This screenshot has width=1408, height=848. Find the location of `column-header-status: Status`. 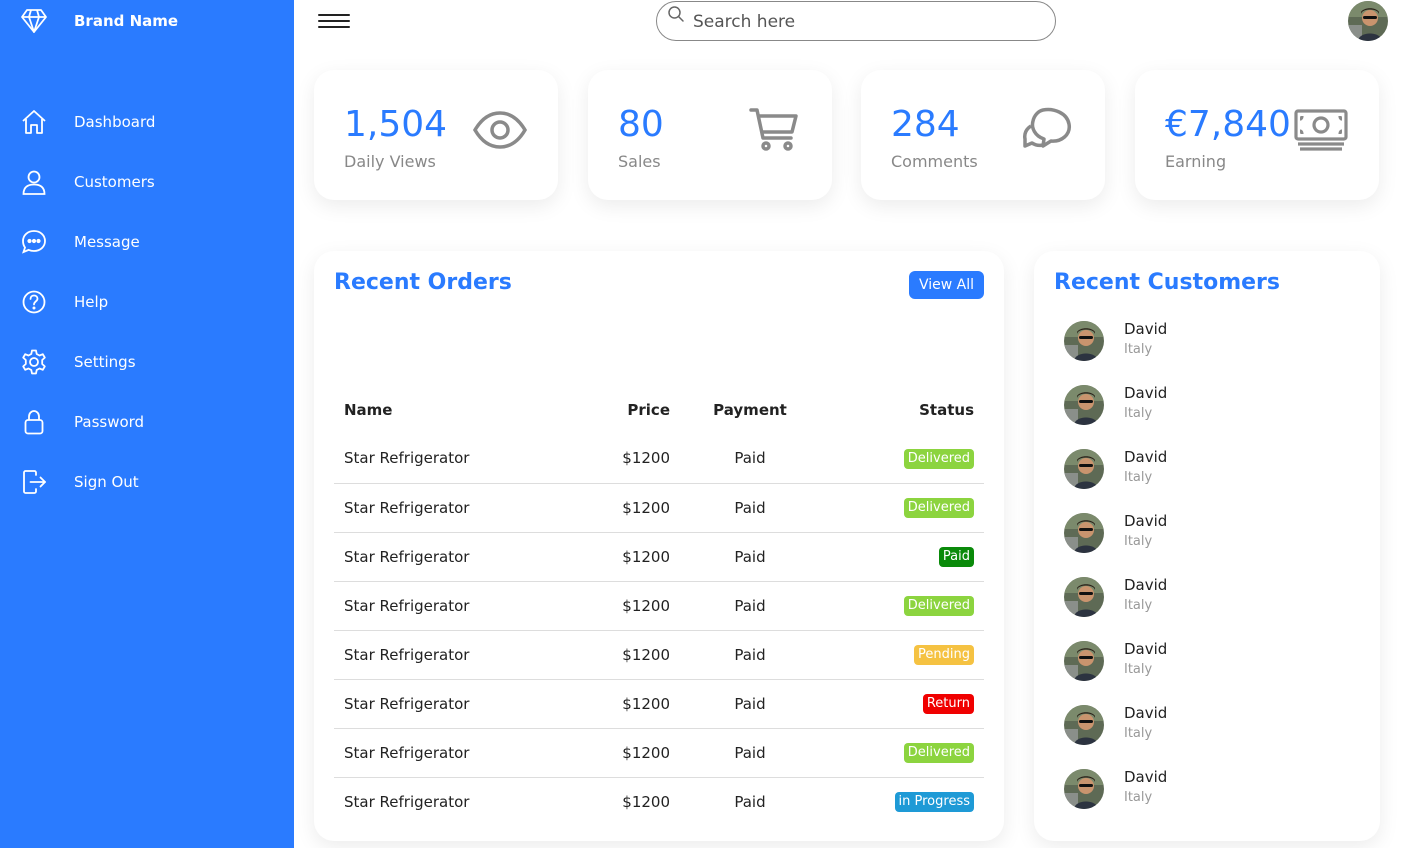

column-header-status: Status is located at coordinates (946, 410).